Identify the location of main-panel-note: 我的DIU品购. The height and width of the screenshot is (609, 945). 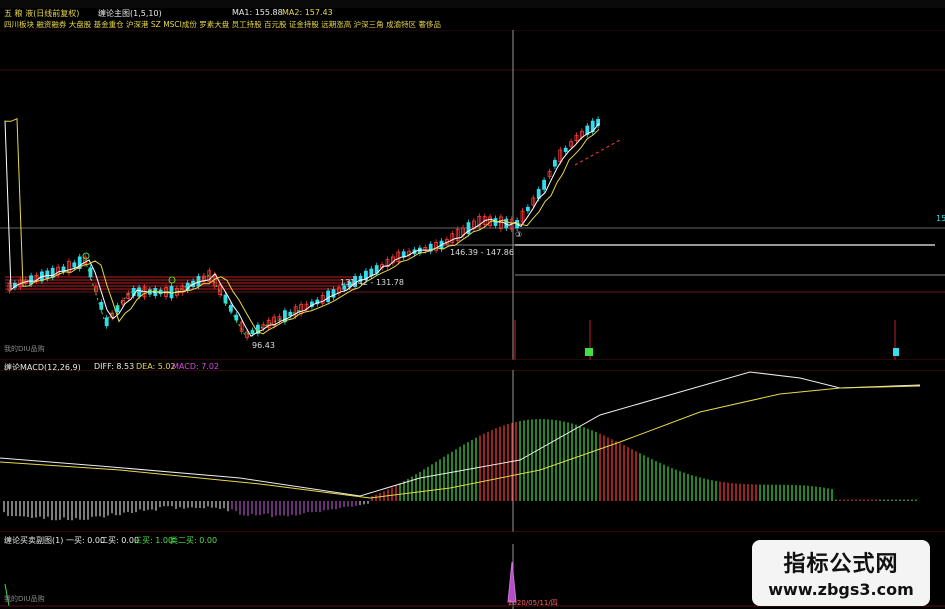
(24, 349).